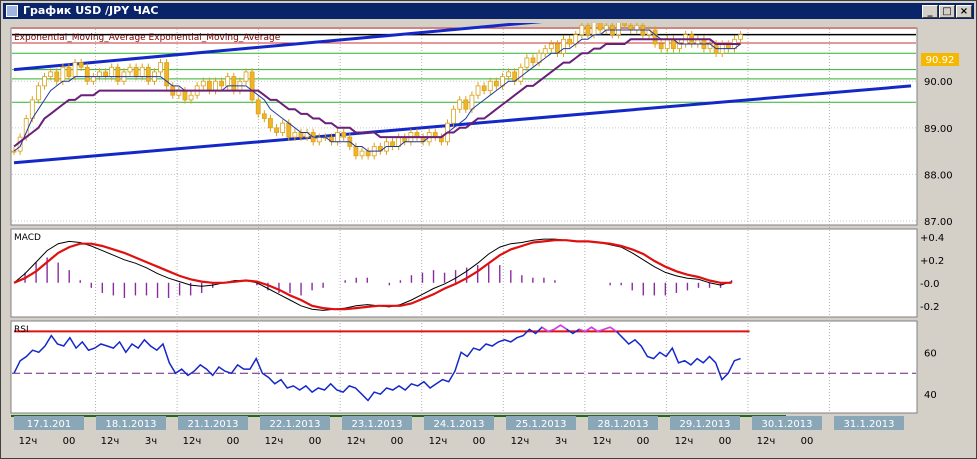 This screenshot has width=977, height=459. What do you see at coordinates (938, 82) in the screenshot?
I see `price-axis-tick: 90.00` at bounding box center [938, 82].